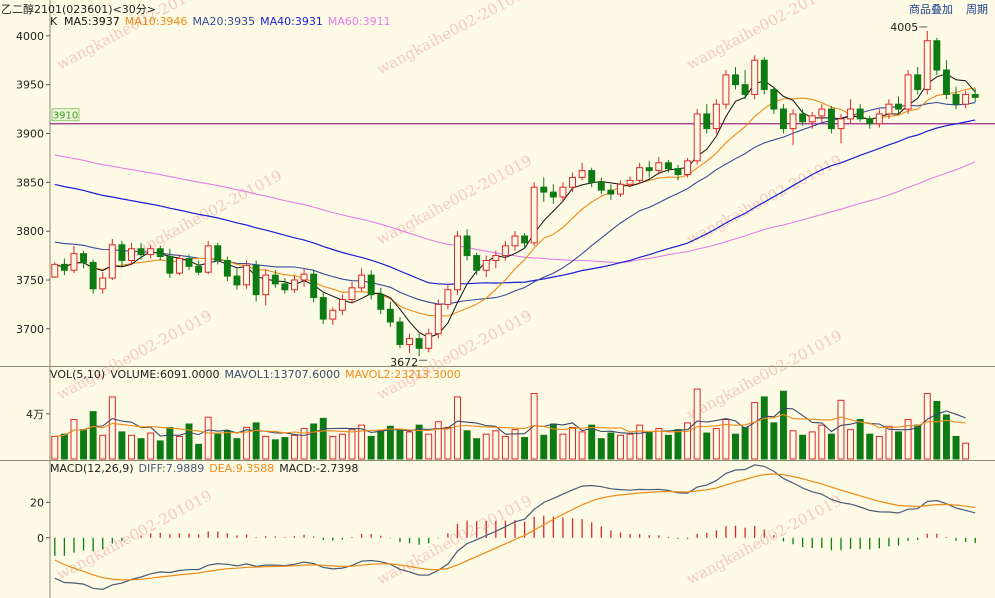 The height and width of the screenshot is (598, 995). Describe the element at coordinates (30, 85) in the screenshot. I see `price-tick-label: 3950` at that location.